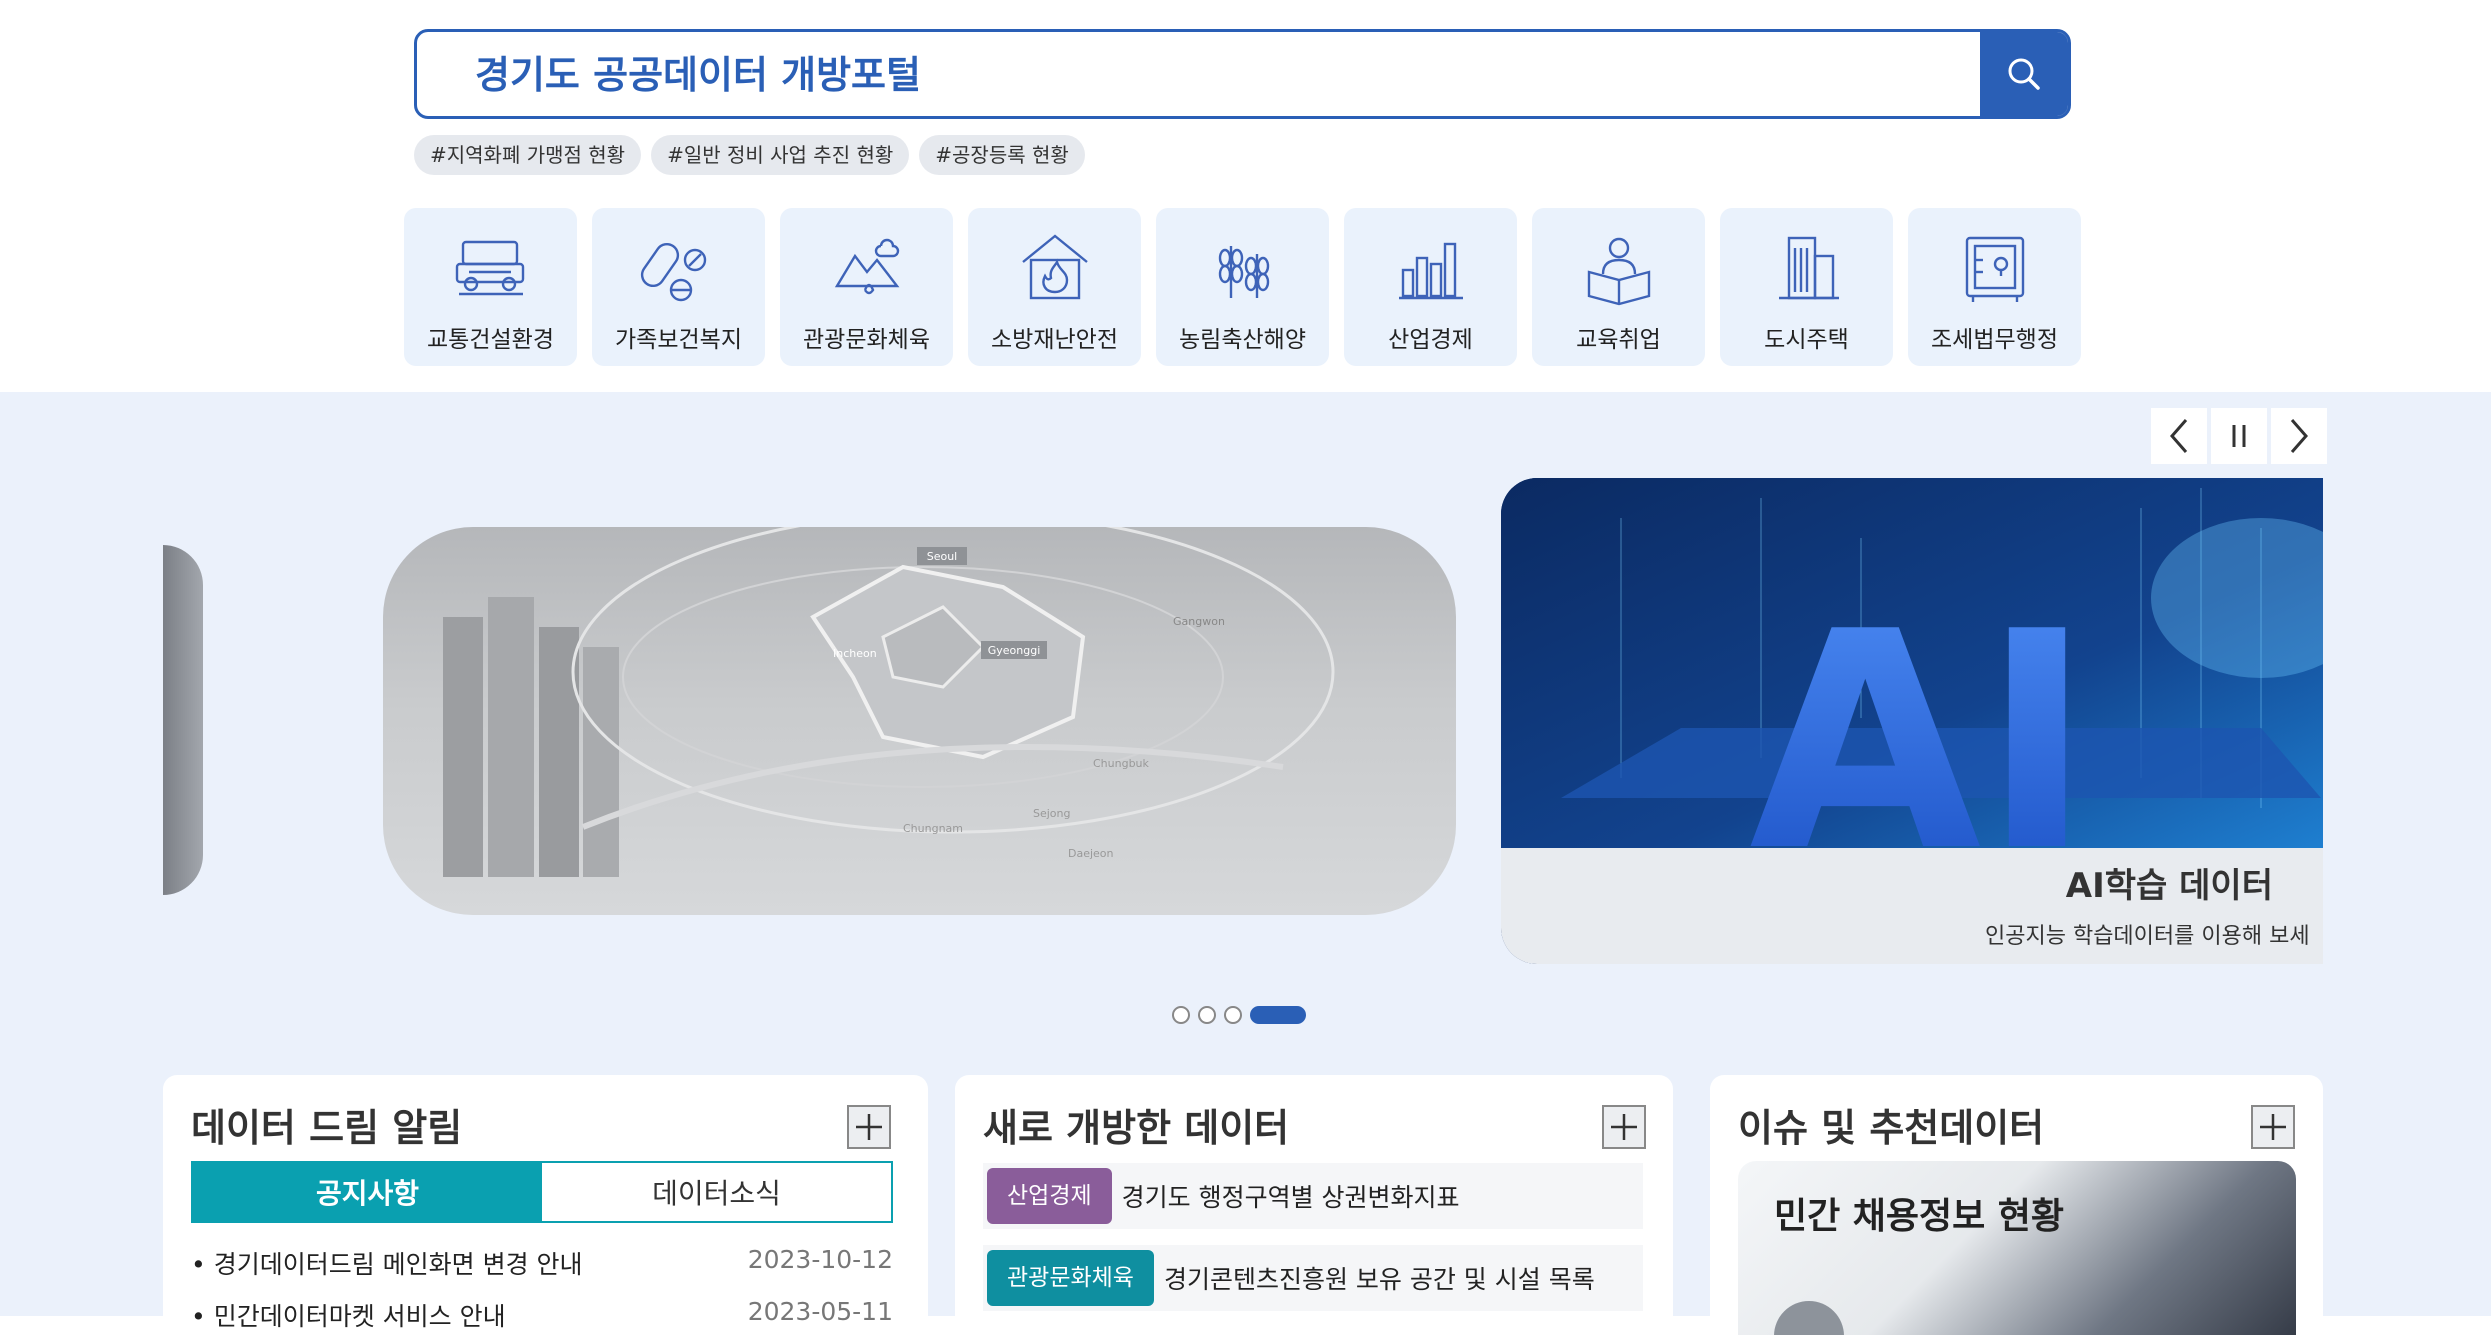  What do you see at coordinates (1618, 271) in the screenshot?
I see `reading-person-icon` at bounding box center [1618, 271].